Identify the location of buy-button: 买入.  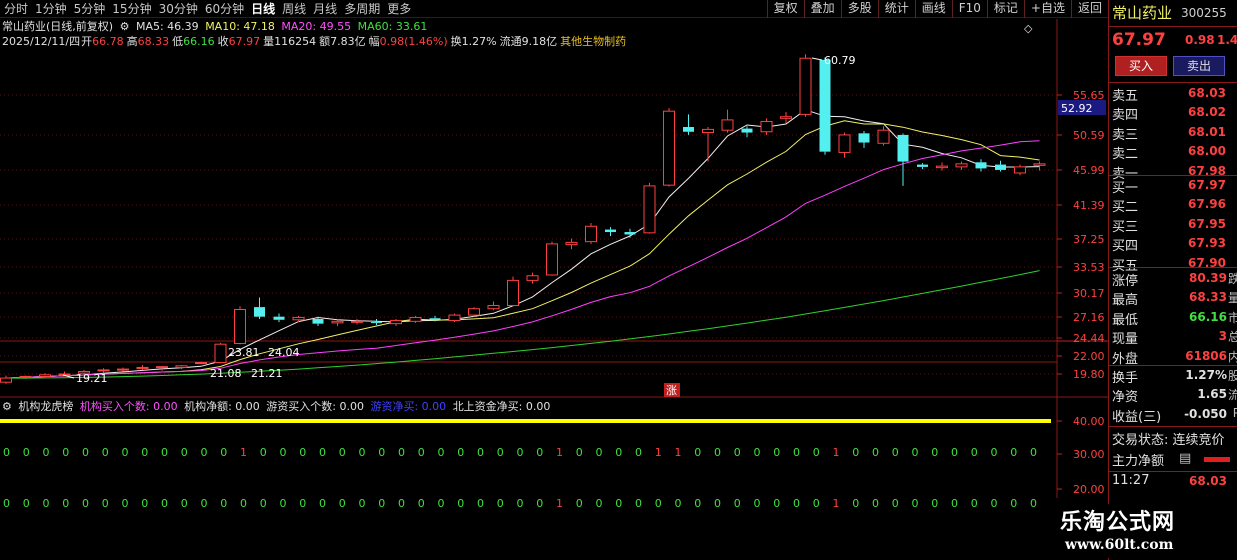
(1141, 66).